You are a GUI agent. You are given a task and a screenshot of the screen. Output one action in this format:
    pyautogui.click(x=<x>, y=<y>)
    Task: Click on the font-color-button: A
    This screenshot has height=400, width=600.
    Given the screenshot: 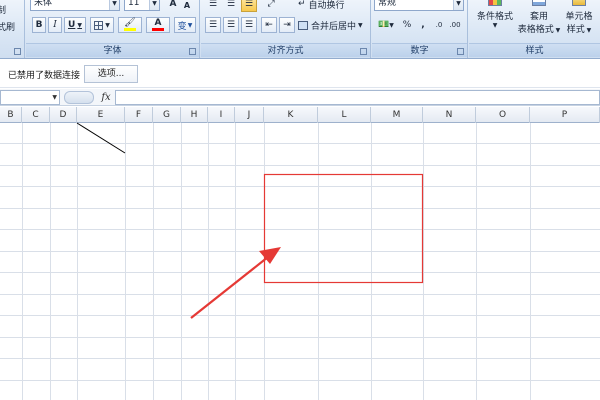 What is the action you would take?
    pyautogui.click(x=158, y=25)
    